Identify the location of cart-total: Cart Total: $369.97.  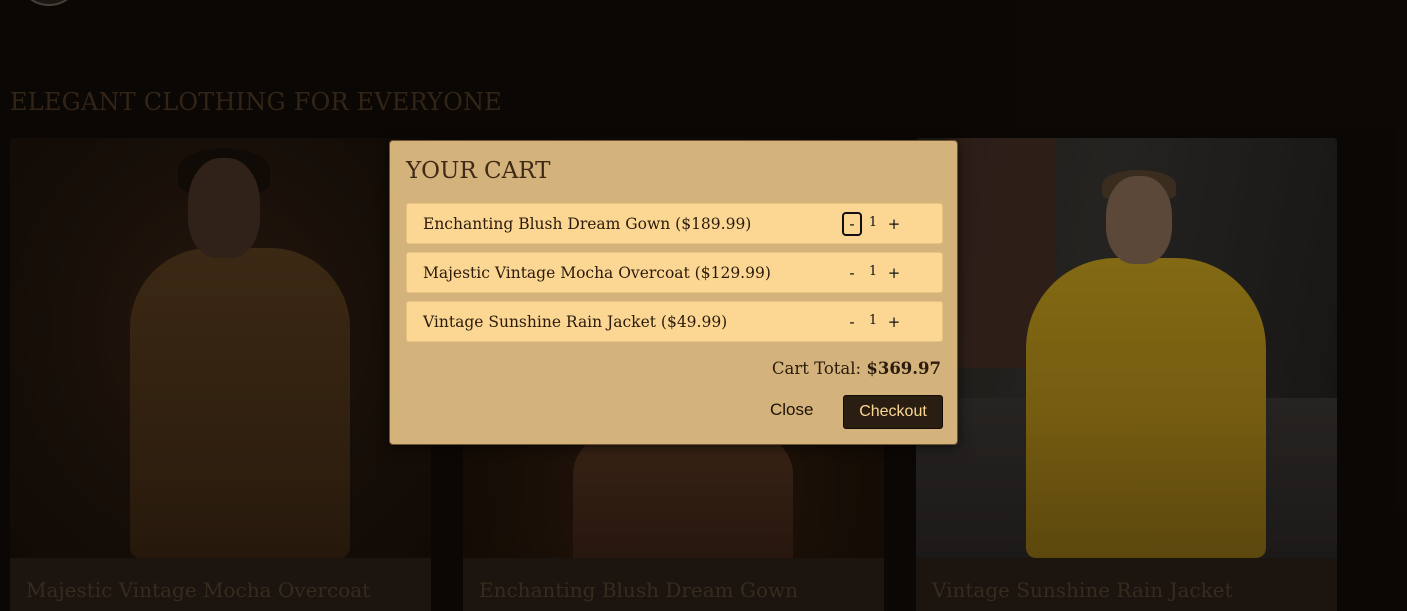
(856, 368).